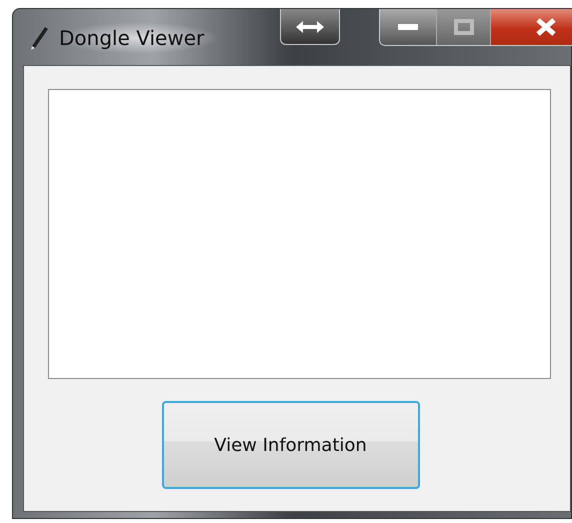  I want to click on view-information-button: View Information, so click(291, 445).